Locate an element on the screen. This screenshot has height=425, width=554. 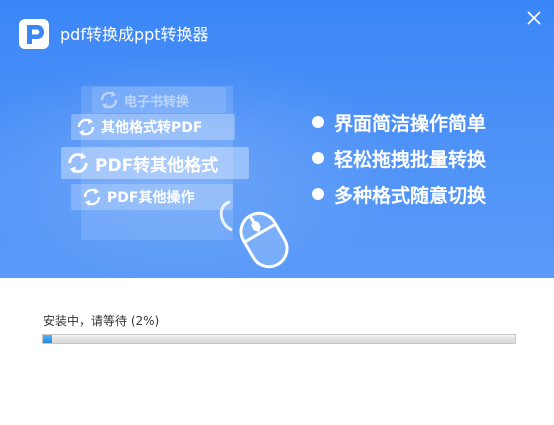
install-status-text: 安装中，请等待 (2%) is located at coordinates (101, 321).